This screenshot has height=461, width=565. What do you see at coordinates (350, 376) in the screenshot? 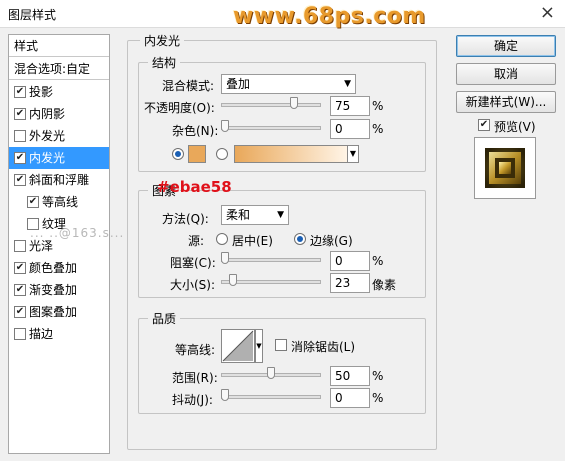
I see `range-input: 50` at bounding box center [350, 376].